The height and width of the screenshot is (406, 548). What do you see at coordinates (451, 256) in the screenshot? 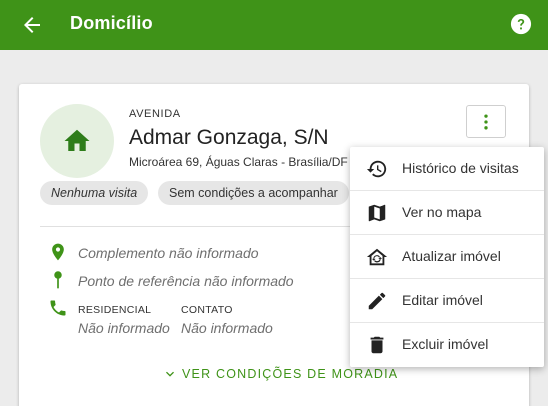
I see `menu-item-label: Atualizar imóvel` at bounding box center [451, 256].